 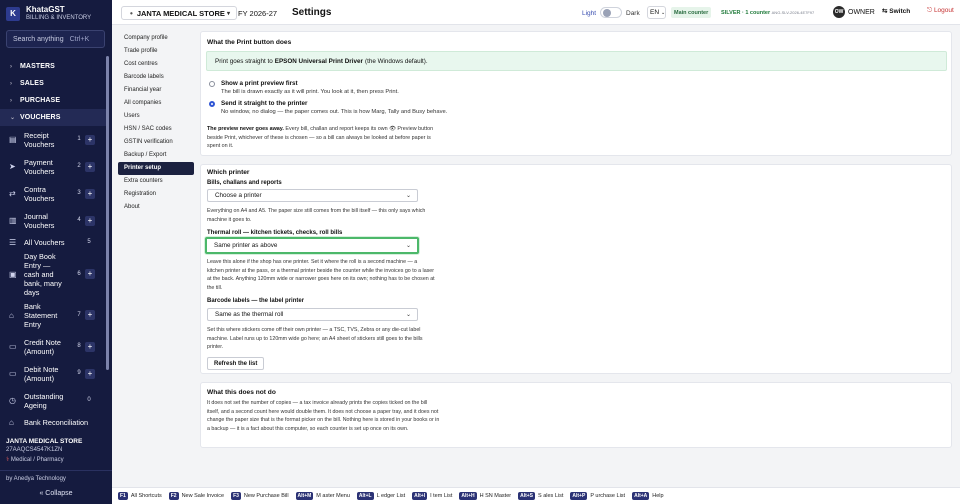 What do you see at coordinates (56, 493) in the screenshot?
I see `collapse-sidebar-button: « Collapse` at bounding box center [56, 493].